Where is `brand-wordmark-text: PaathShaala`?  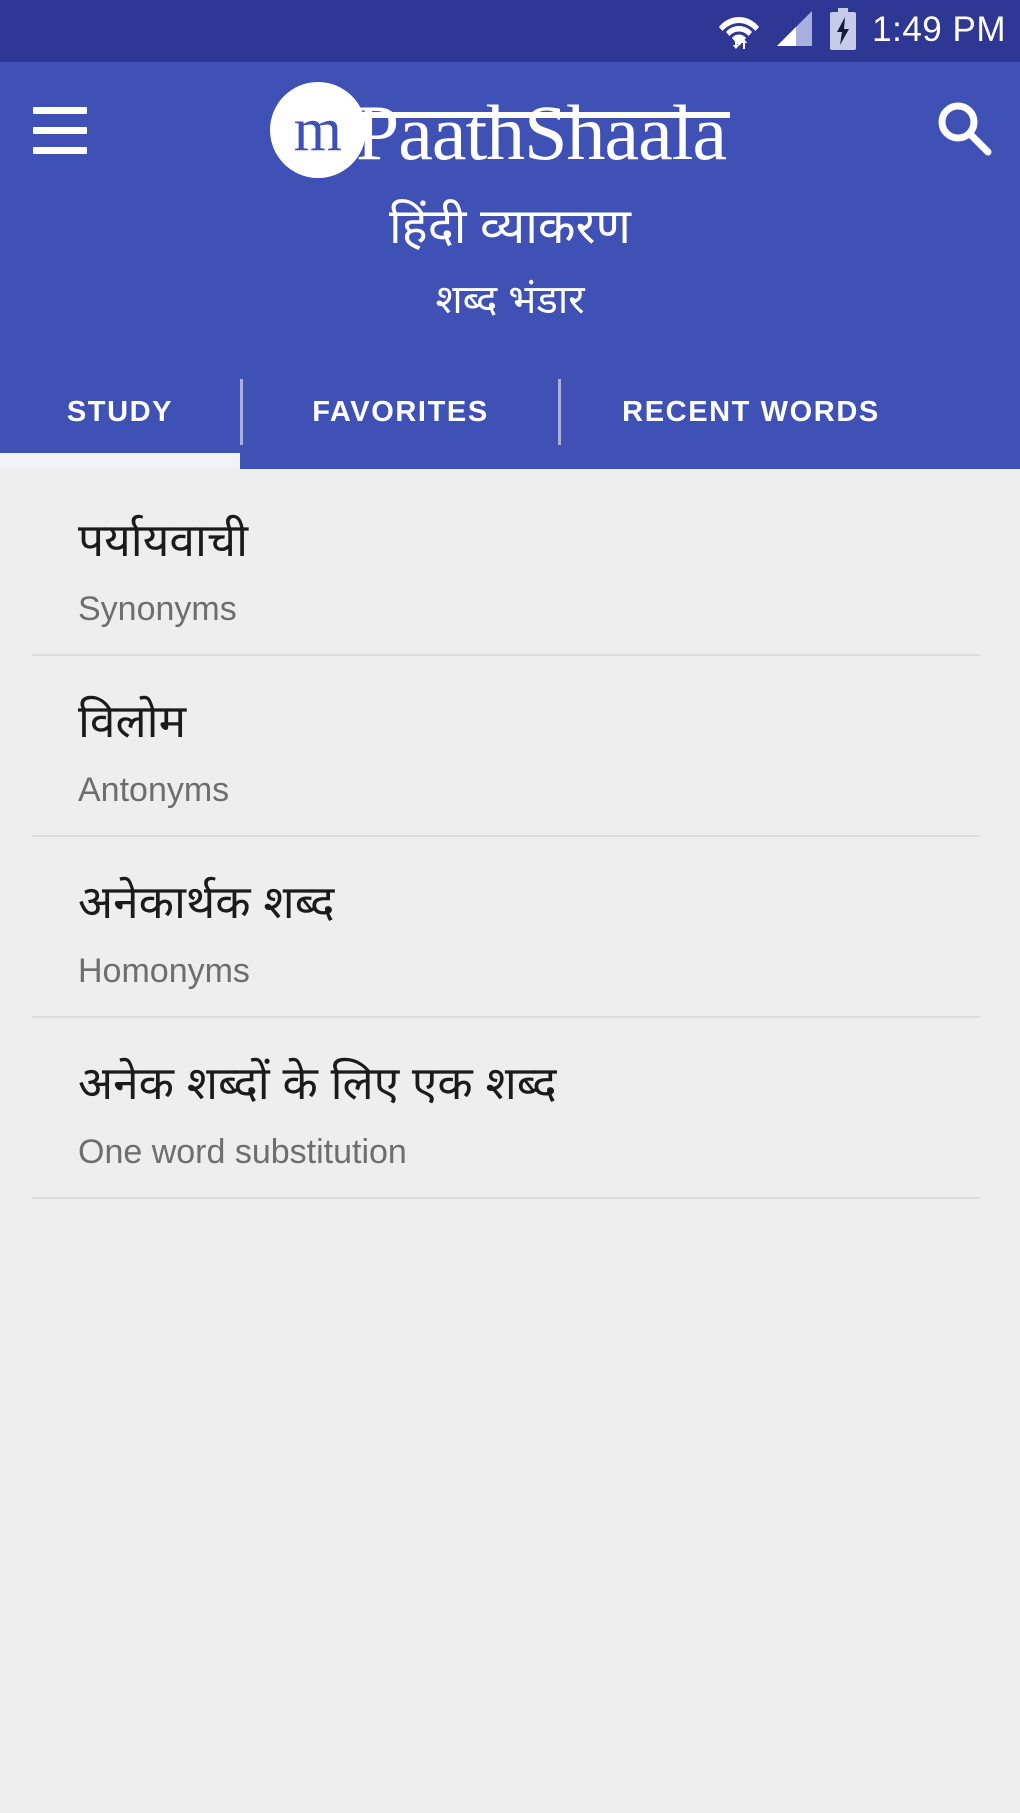
brand-wordmark-text: PaathShaala is located at coordinates (541, 132).